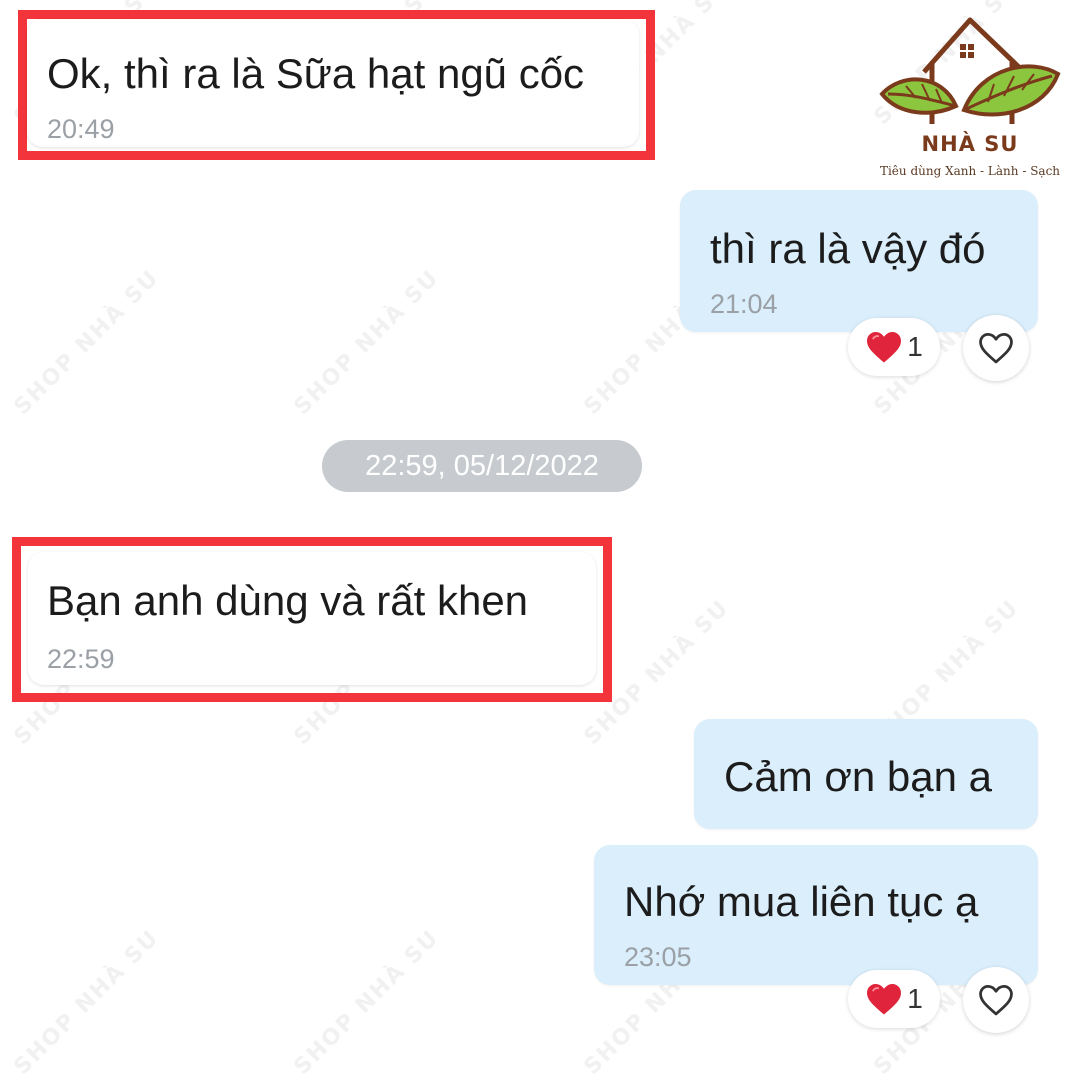  I want to click on message-text: Bạn anh dùng và rất khen, so click(288, 600).